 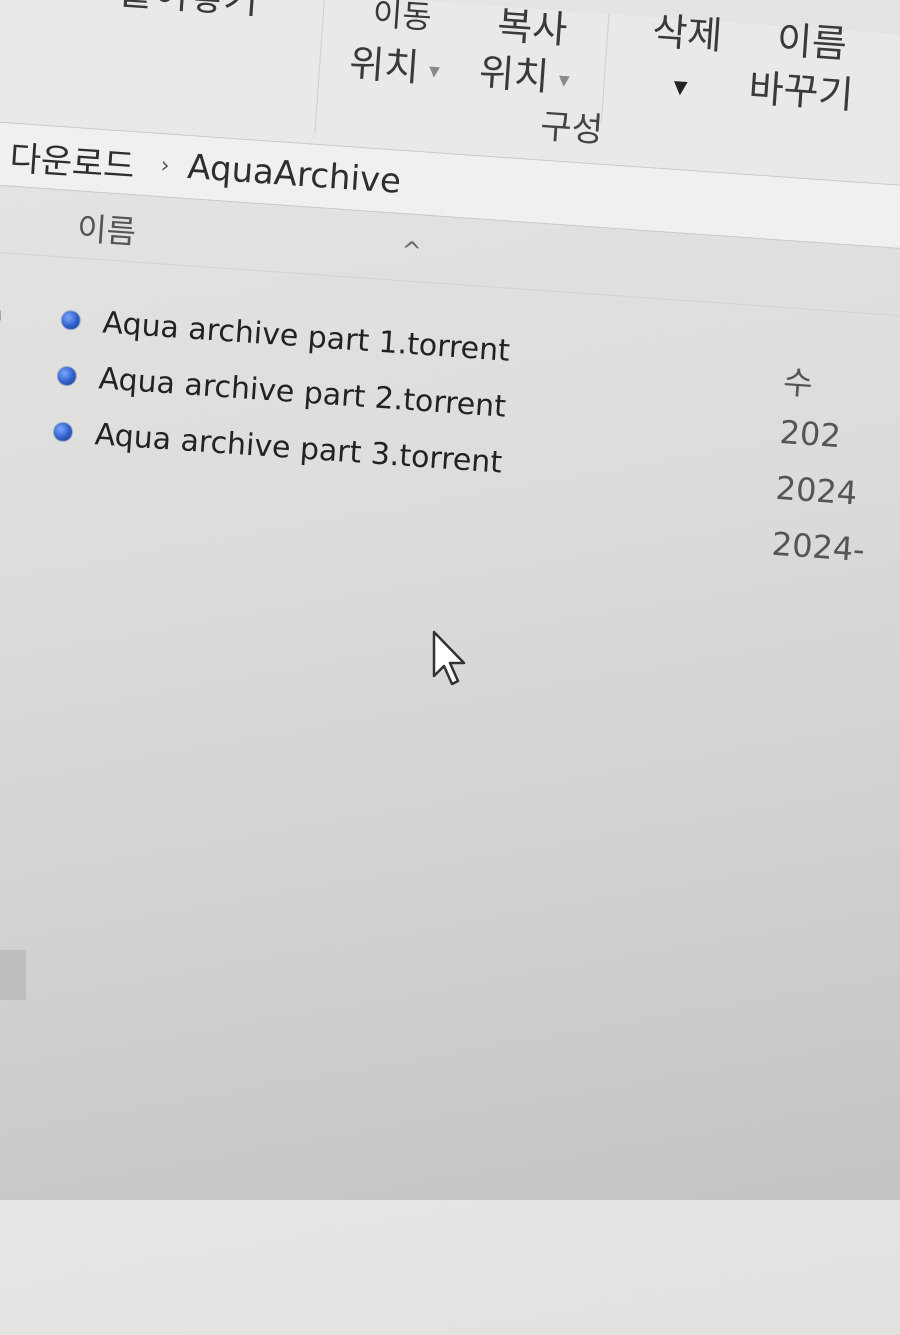 I want to click on column-header-name: 이름, so click(x=107, y=228).